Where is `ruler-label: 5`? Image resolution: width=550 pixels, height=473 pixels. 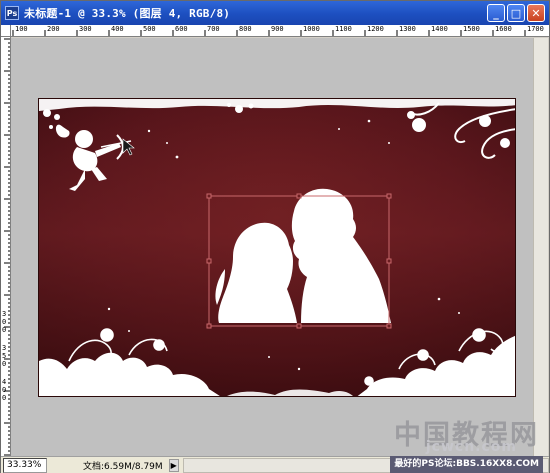
ruler-label: 5 is located at coordinates (4, 356).